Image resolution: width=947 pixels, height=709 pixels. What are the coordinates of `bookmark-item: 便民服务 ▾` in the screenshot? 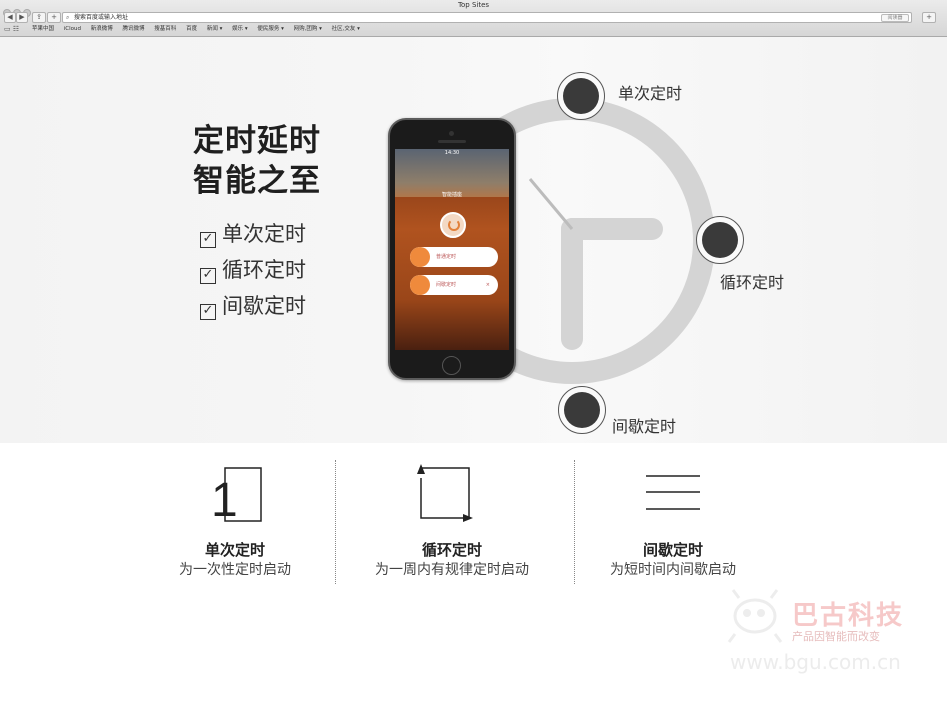 It's located at (270, 29).